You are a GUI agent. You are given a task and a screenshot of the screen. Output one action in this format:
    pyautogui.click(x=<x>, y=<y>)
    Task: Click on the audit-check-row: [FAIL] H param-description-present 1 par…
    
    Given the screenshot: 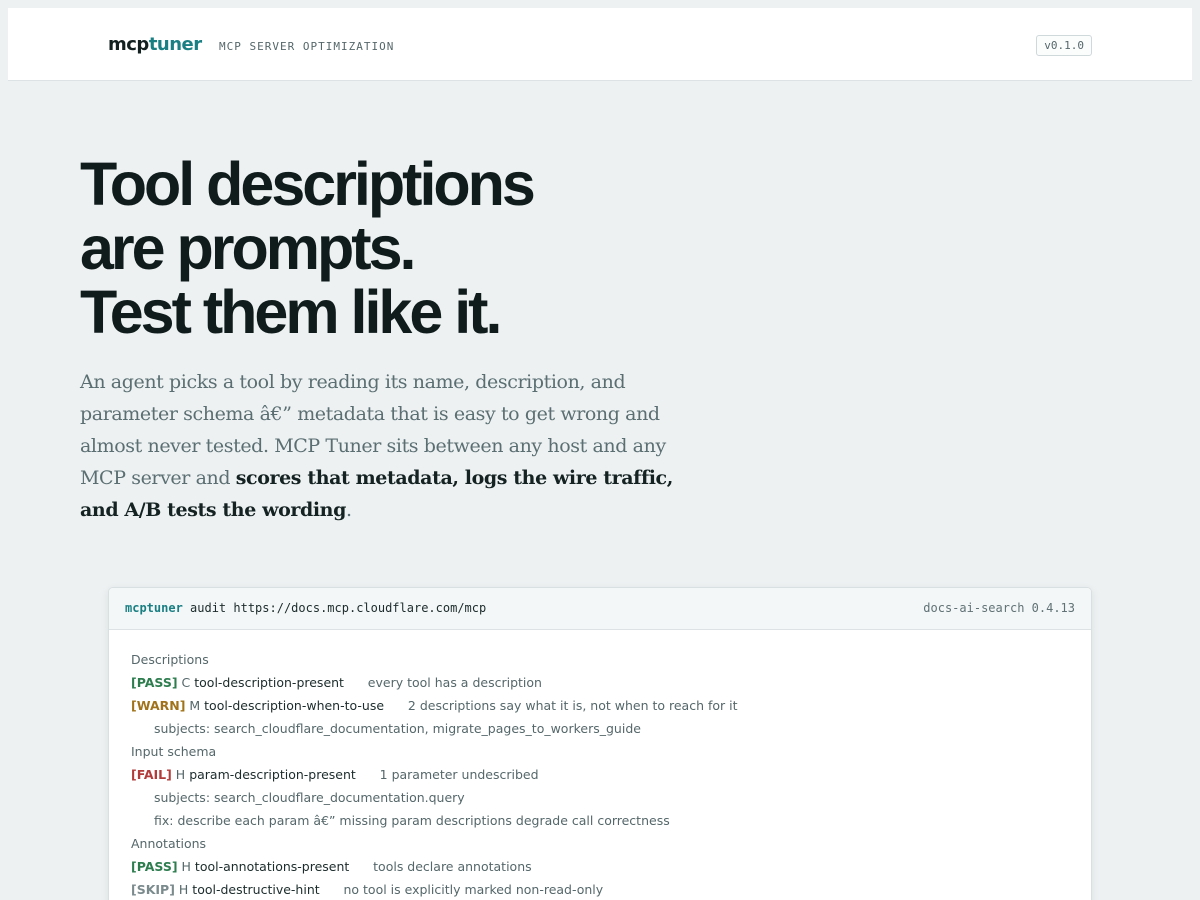 What is the action you would take?
    pyautogui.click(x=600, y=774)
    